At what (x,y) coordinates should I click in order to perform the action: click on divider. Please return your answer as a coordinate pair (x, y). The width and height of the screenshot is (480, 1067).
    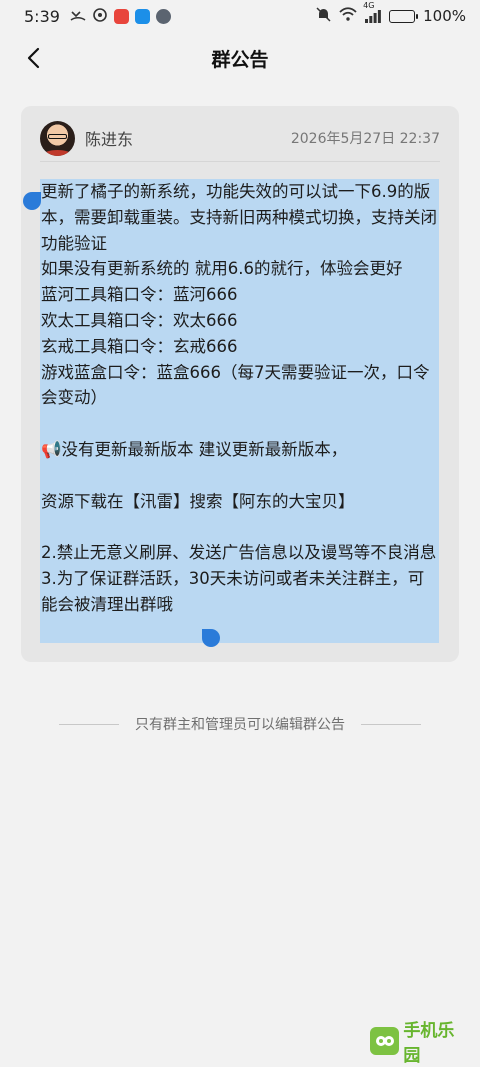
    Looking at the image, I should click on (240, 161).